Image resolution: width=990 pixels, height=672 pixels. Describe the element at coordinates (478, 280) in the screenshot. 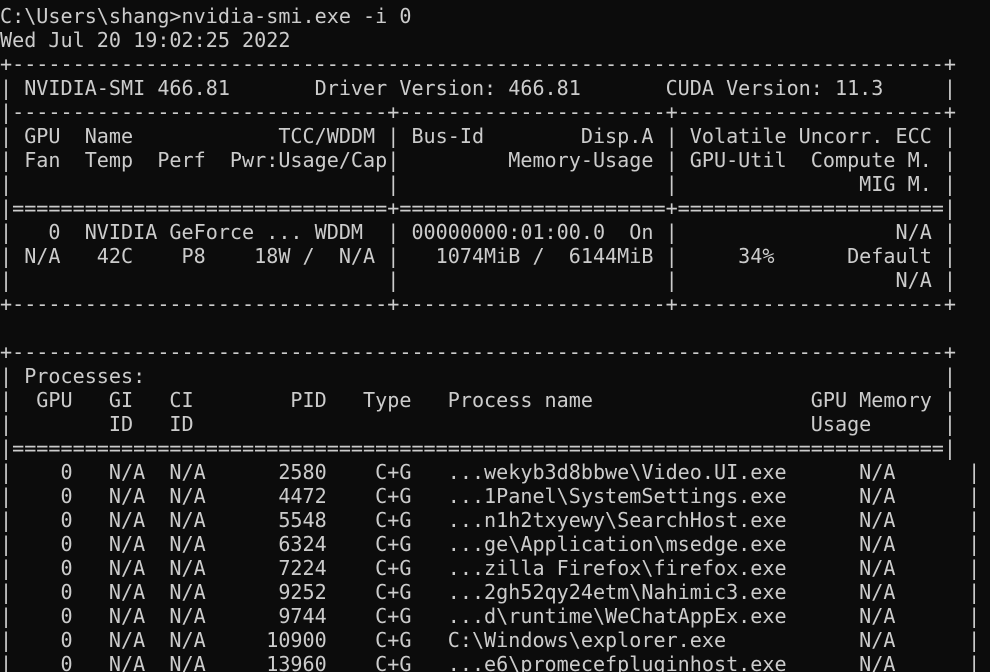

I see `gpu-table-row-3: | | | N/A |` at that location.